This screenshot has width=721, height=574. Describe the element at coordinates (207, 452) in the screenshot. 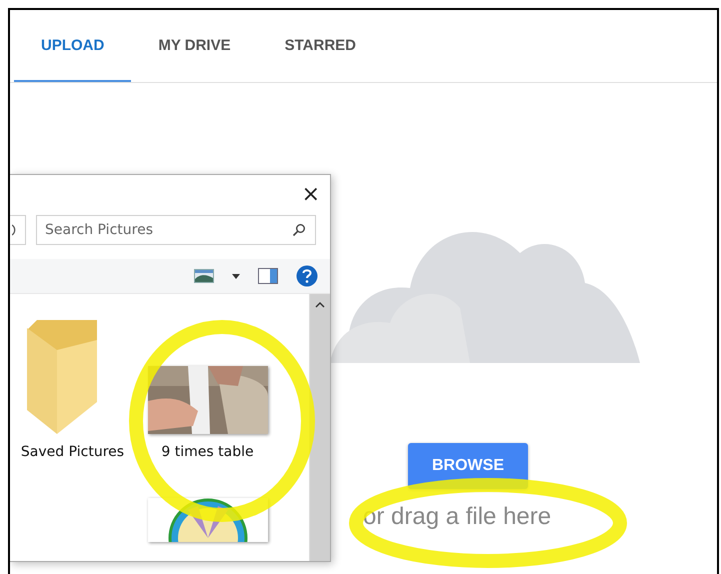

I see `file-name: 9 times table` at that location.